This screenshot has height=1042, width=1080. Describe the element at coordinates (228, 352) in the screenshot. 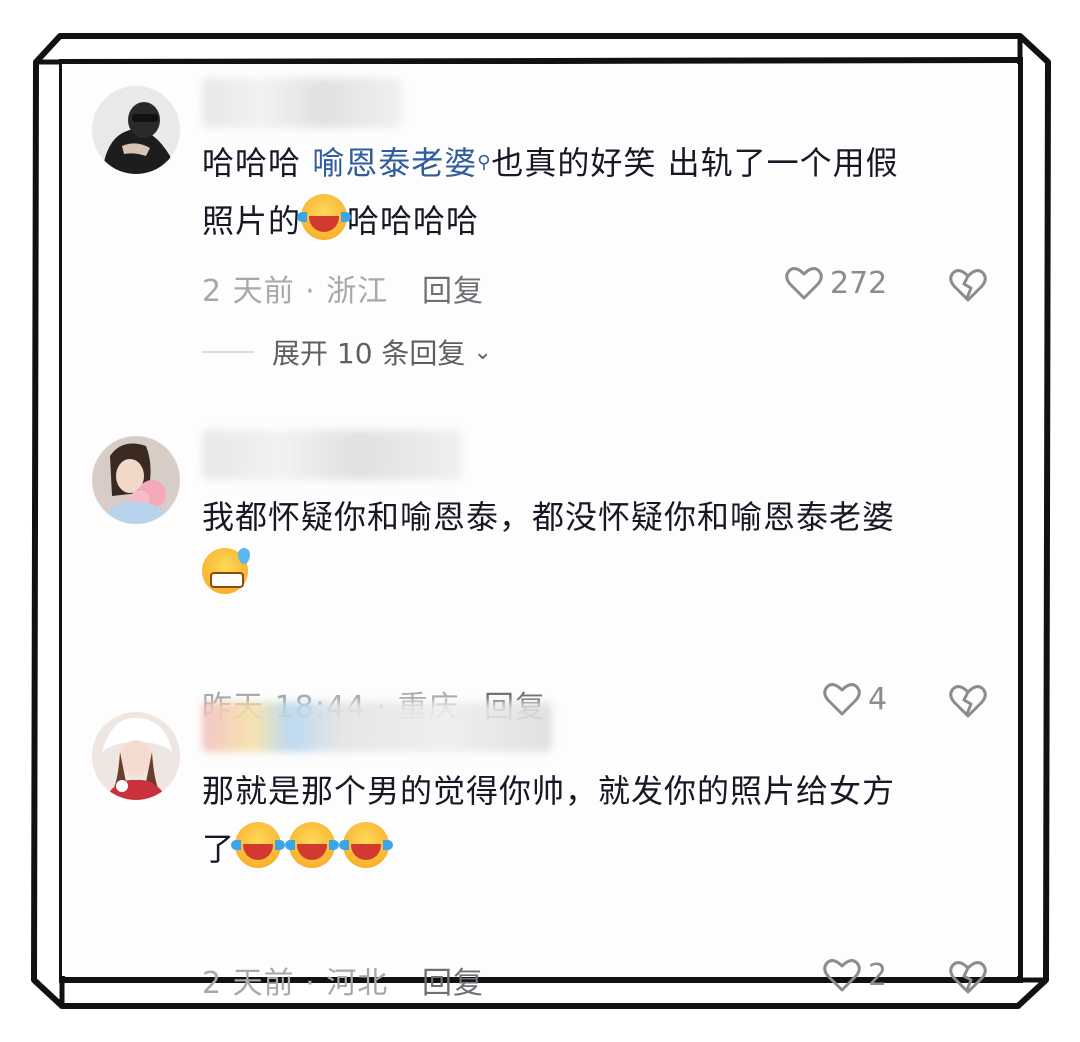

I see `divider-line` at that location.